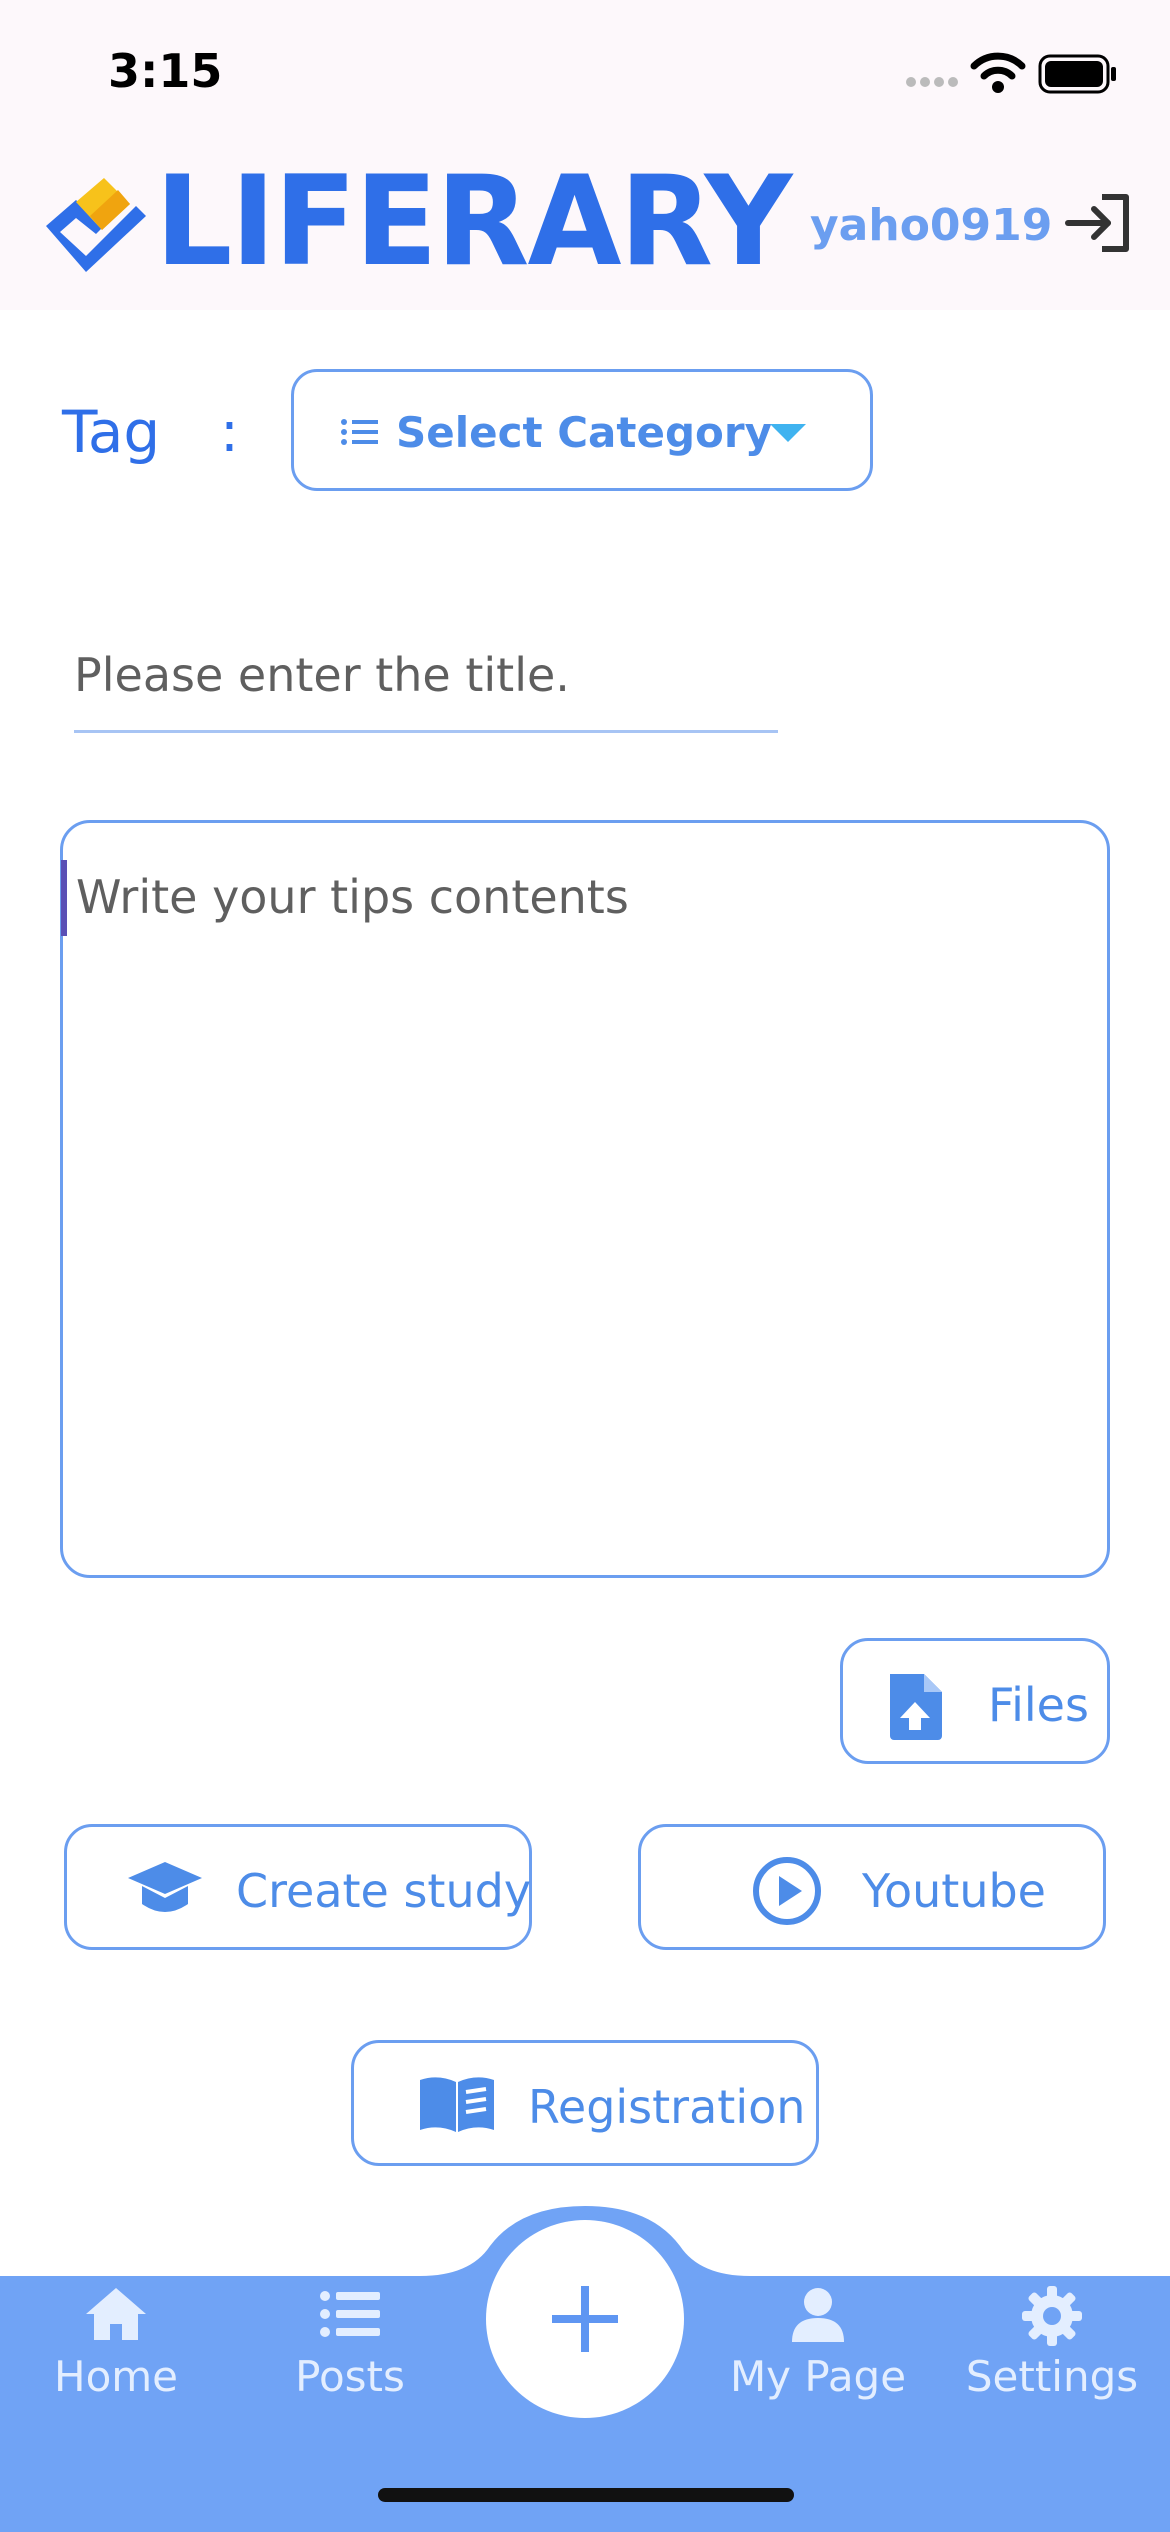 This screenshot has width=1170, height=2532. I want to click on nav-item-settings: Settings, so click(1052, 2361).